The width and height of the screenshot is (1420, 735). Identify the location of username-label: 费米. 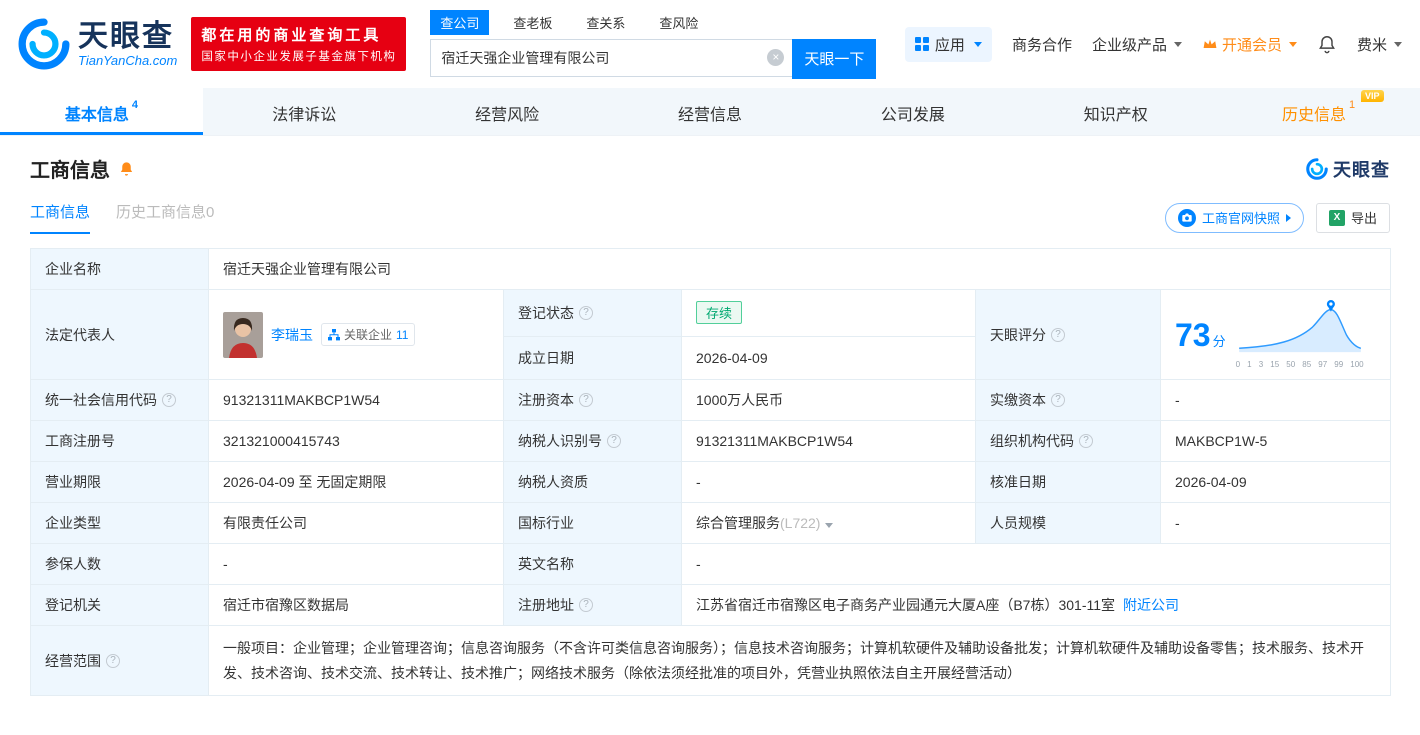
(1371, 45).